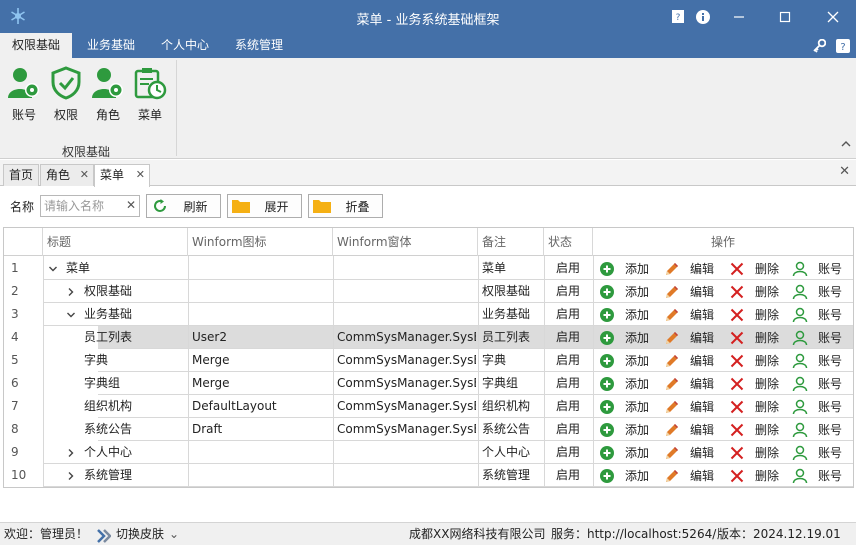  Describe the element at coordinates (24, 95) in the screenshot. I see `ribbon-account-button: 账号` at that location.